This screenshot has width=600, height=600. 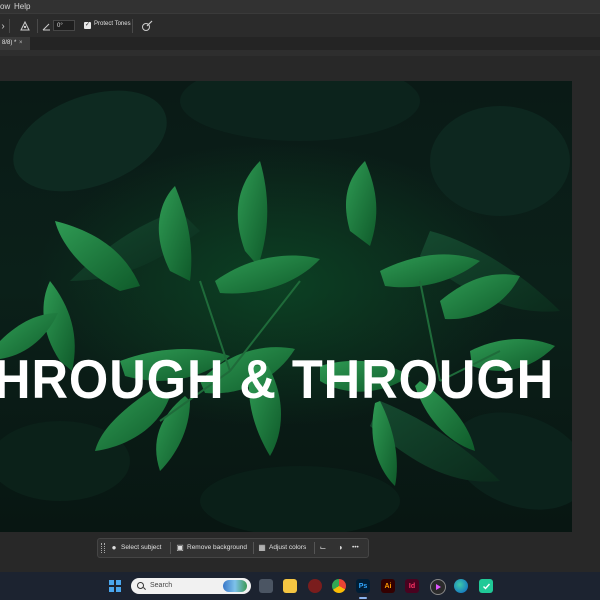 I want to click on menu-window: ow, so click(x=5, y=6).